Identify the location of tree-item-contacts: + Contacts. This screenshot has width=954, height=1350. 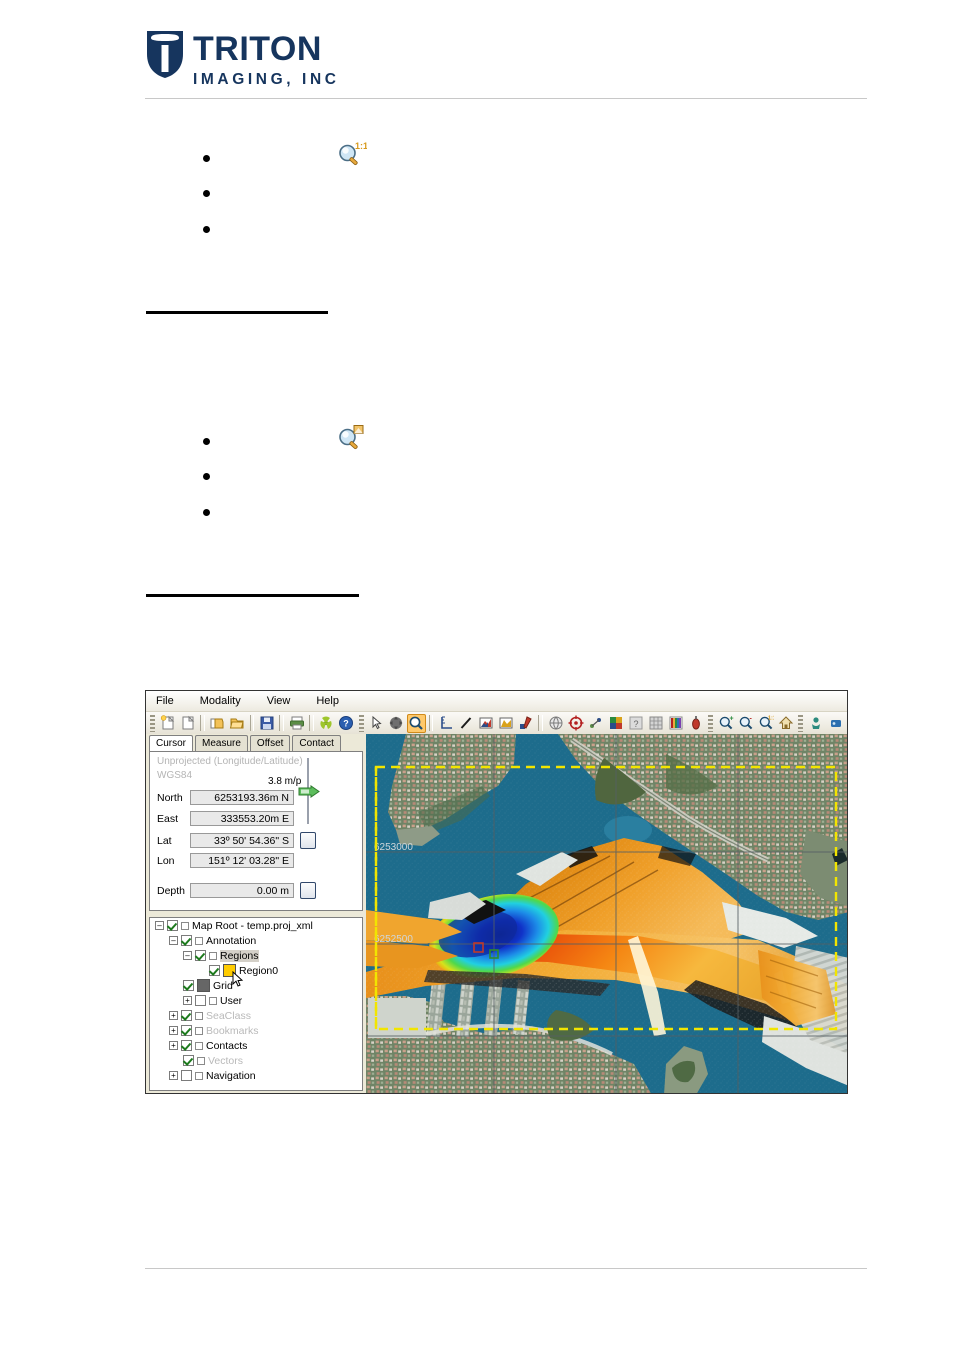
(256, 1045).